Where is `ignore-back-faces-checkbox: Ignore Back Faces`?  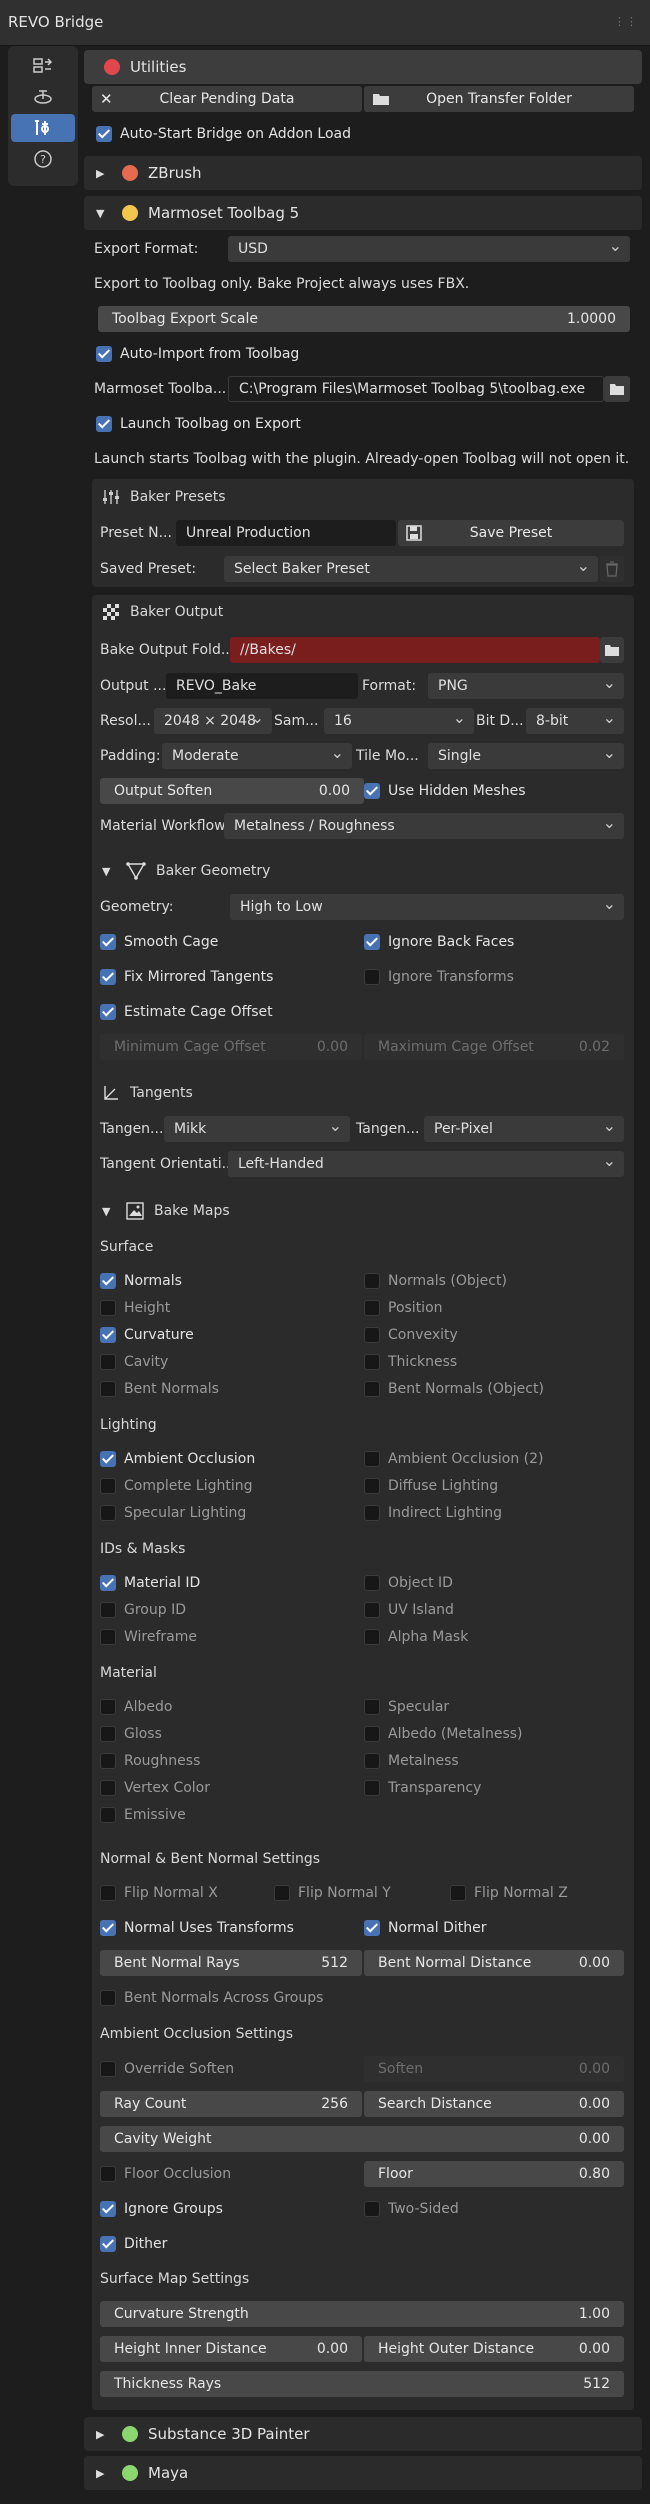
ignore-back-faces-checkbox: Ignore Back Faces is located at coordinates (439, 942).